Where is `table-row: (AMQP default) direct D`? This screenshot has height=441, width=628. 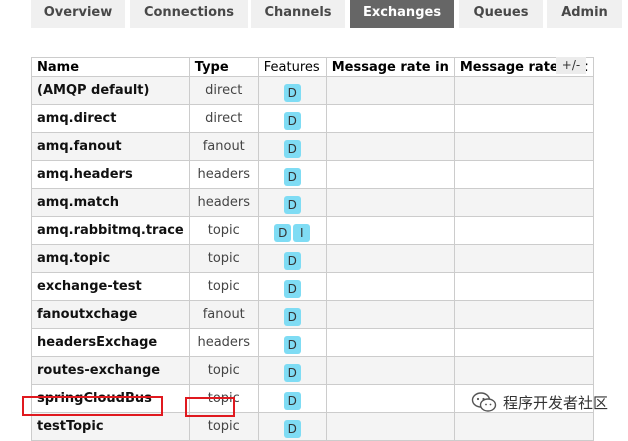 table-row: (AMQP default) direct D is located at coordinates (312, 90).